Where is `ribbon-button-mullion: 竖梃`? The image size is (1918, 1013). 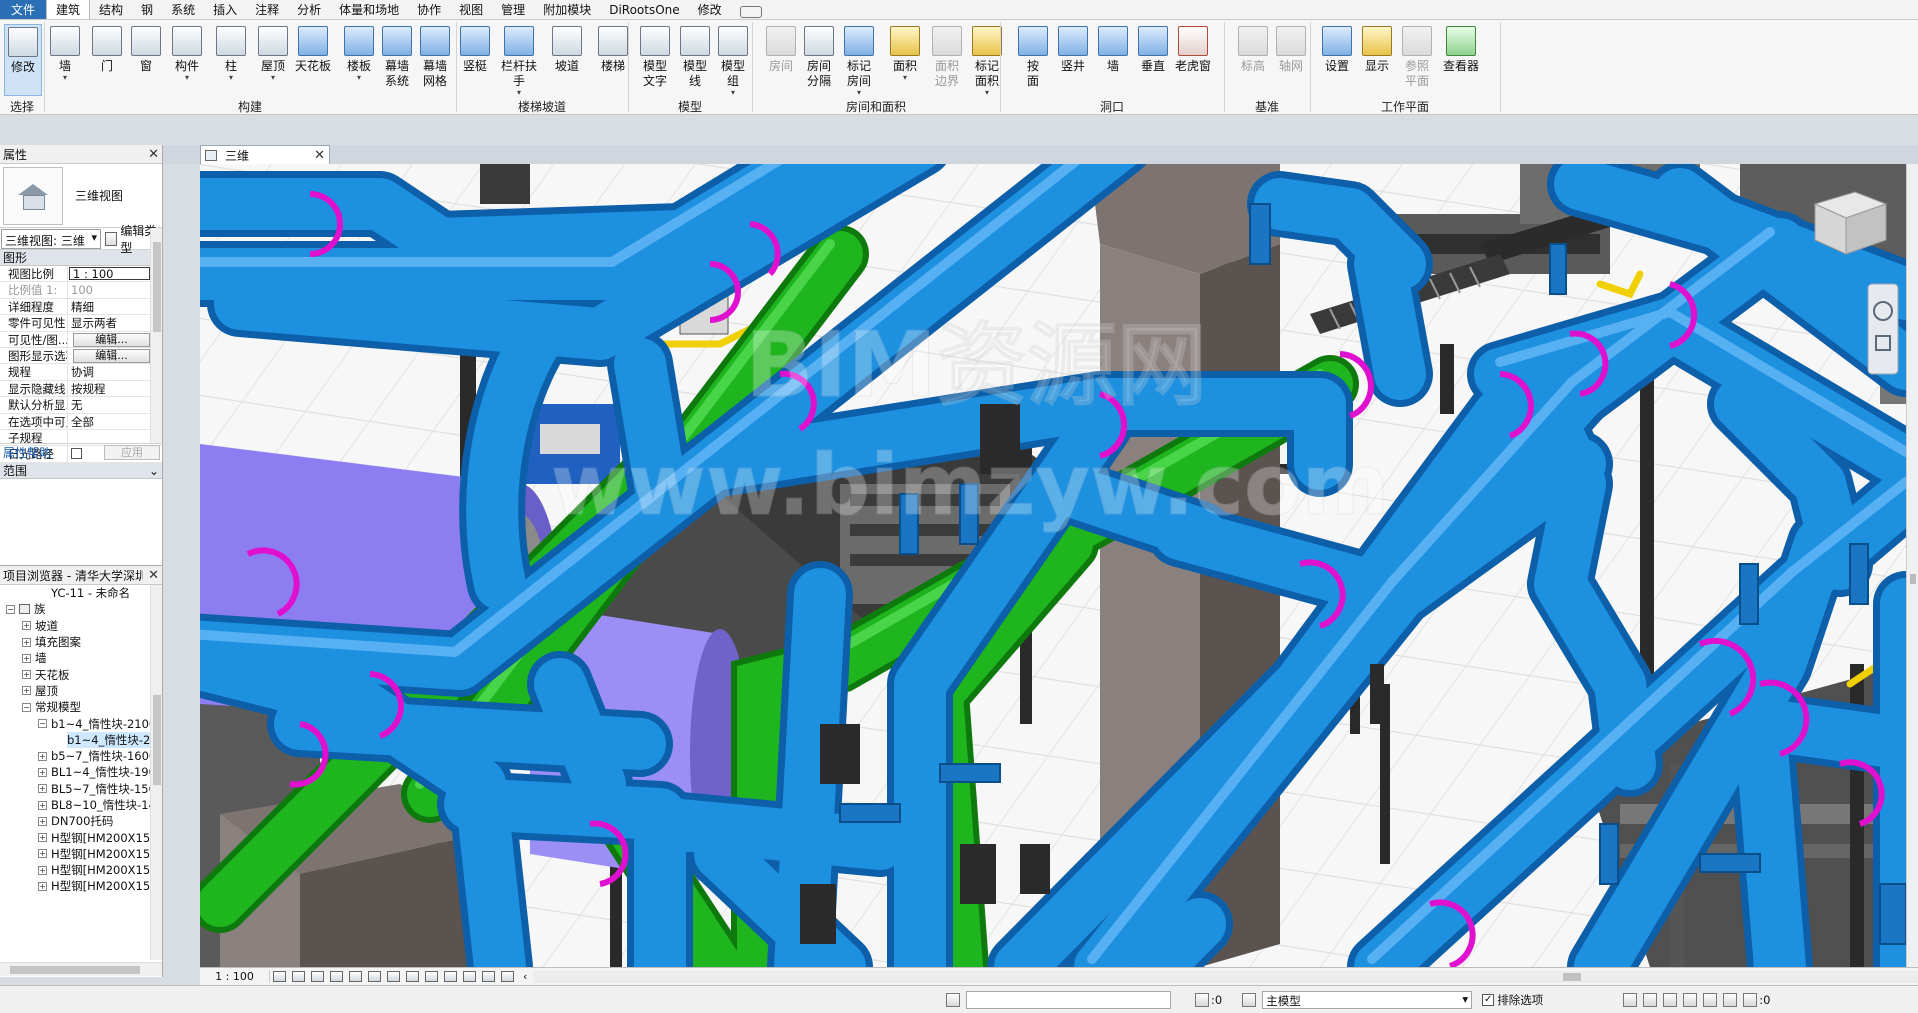 ribbon-button-mullion: 竖梃 is located at coordinates (475, 60).